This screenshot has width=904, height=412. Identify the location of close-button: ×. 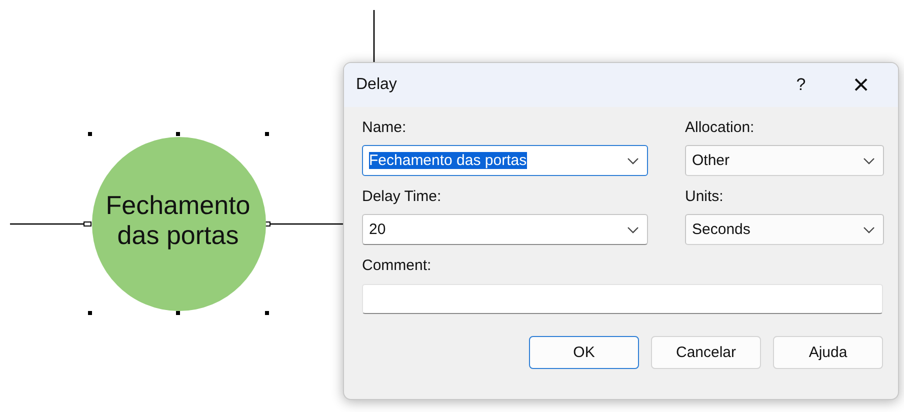
(861, 85).